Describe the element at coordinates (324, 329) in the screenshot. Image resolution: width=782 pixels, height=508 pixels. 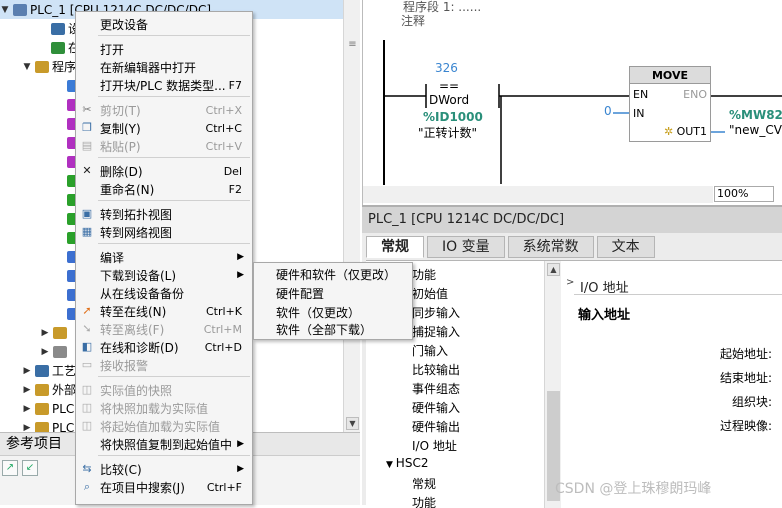
I see `submenu-item-sw-all: 软件（全部下载）` at that location.